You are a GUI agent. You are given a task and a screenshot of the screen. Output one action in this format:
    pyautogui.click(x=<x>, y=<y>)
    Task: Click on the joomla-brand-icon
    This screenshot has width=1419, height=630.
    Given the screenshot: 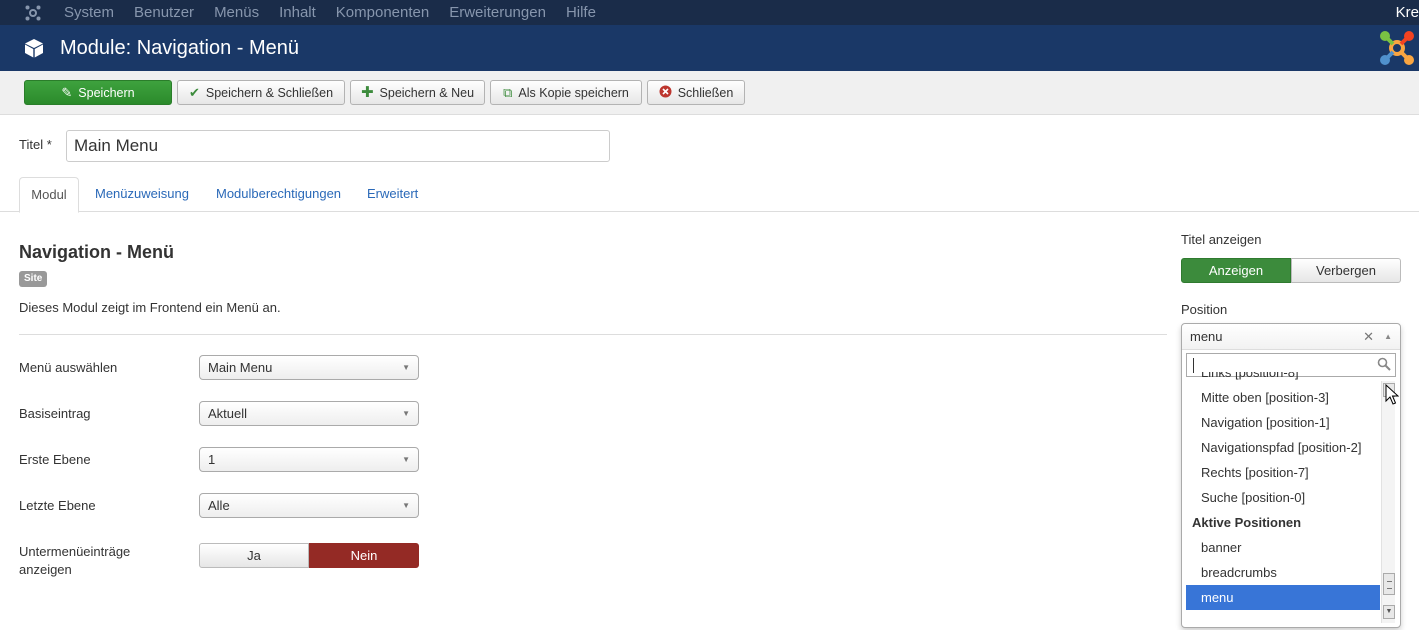 What is the action you would take?
    pyautogui.click(x=1397, y=48)
    